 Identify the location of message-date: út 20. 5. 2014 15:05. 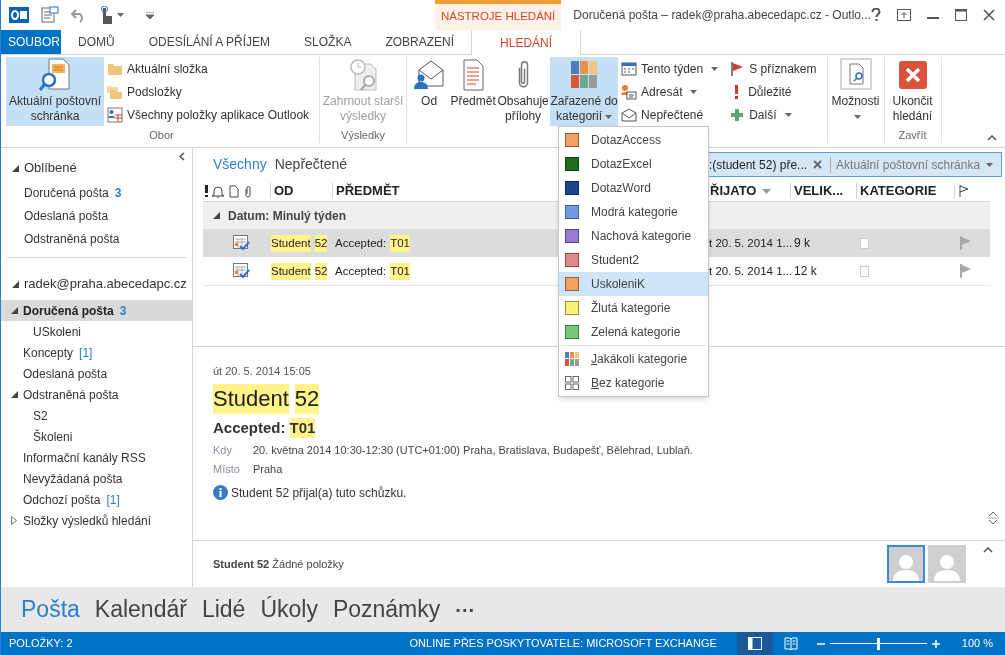
(262, 371).